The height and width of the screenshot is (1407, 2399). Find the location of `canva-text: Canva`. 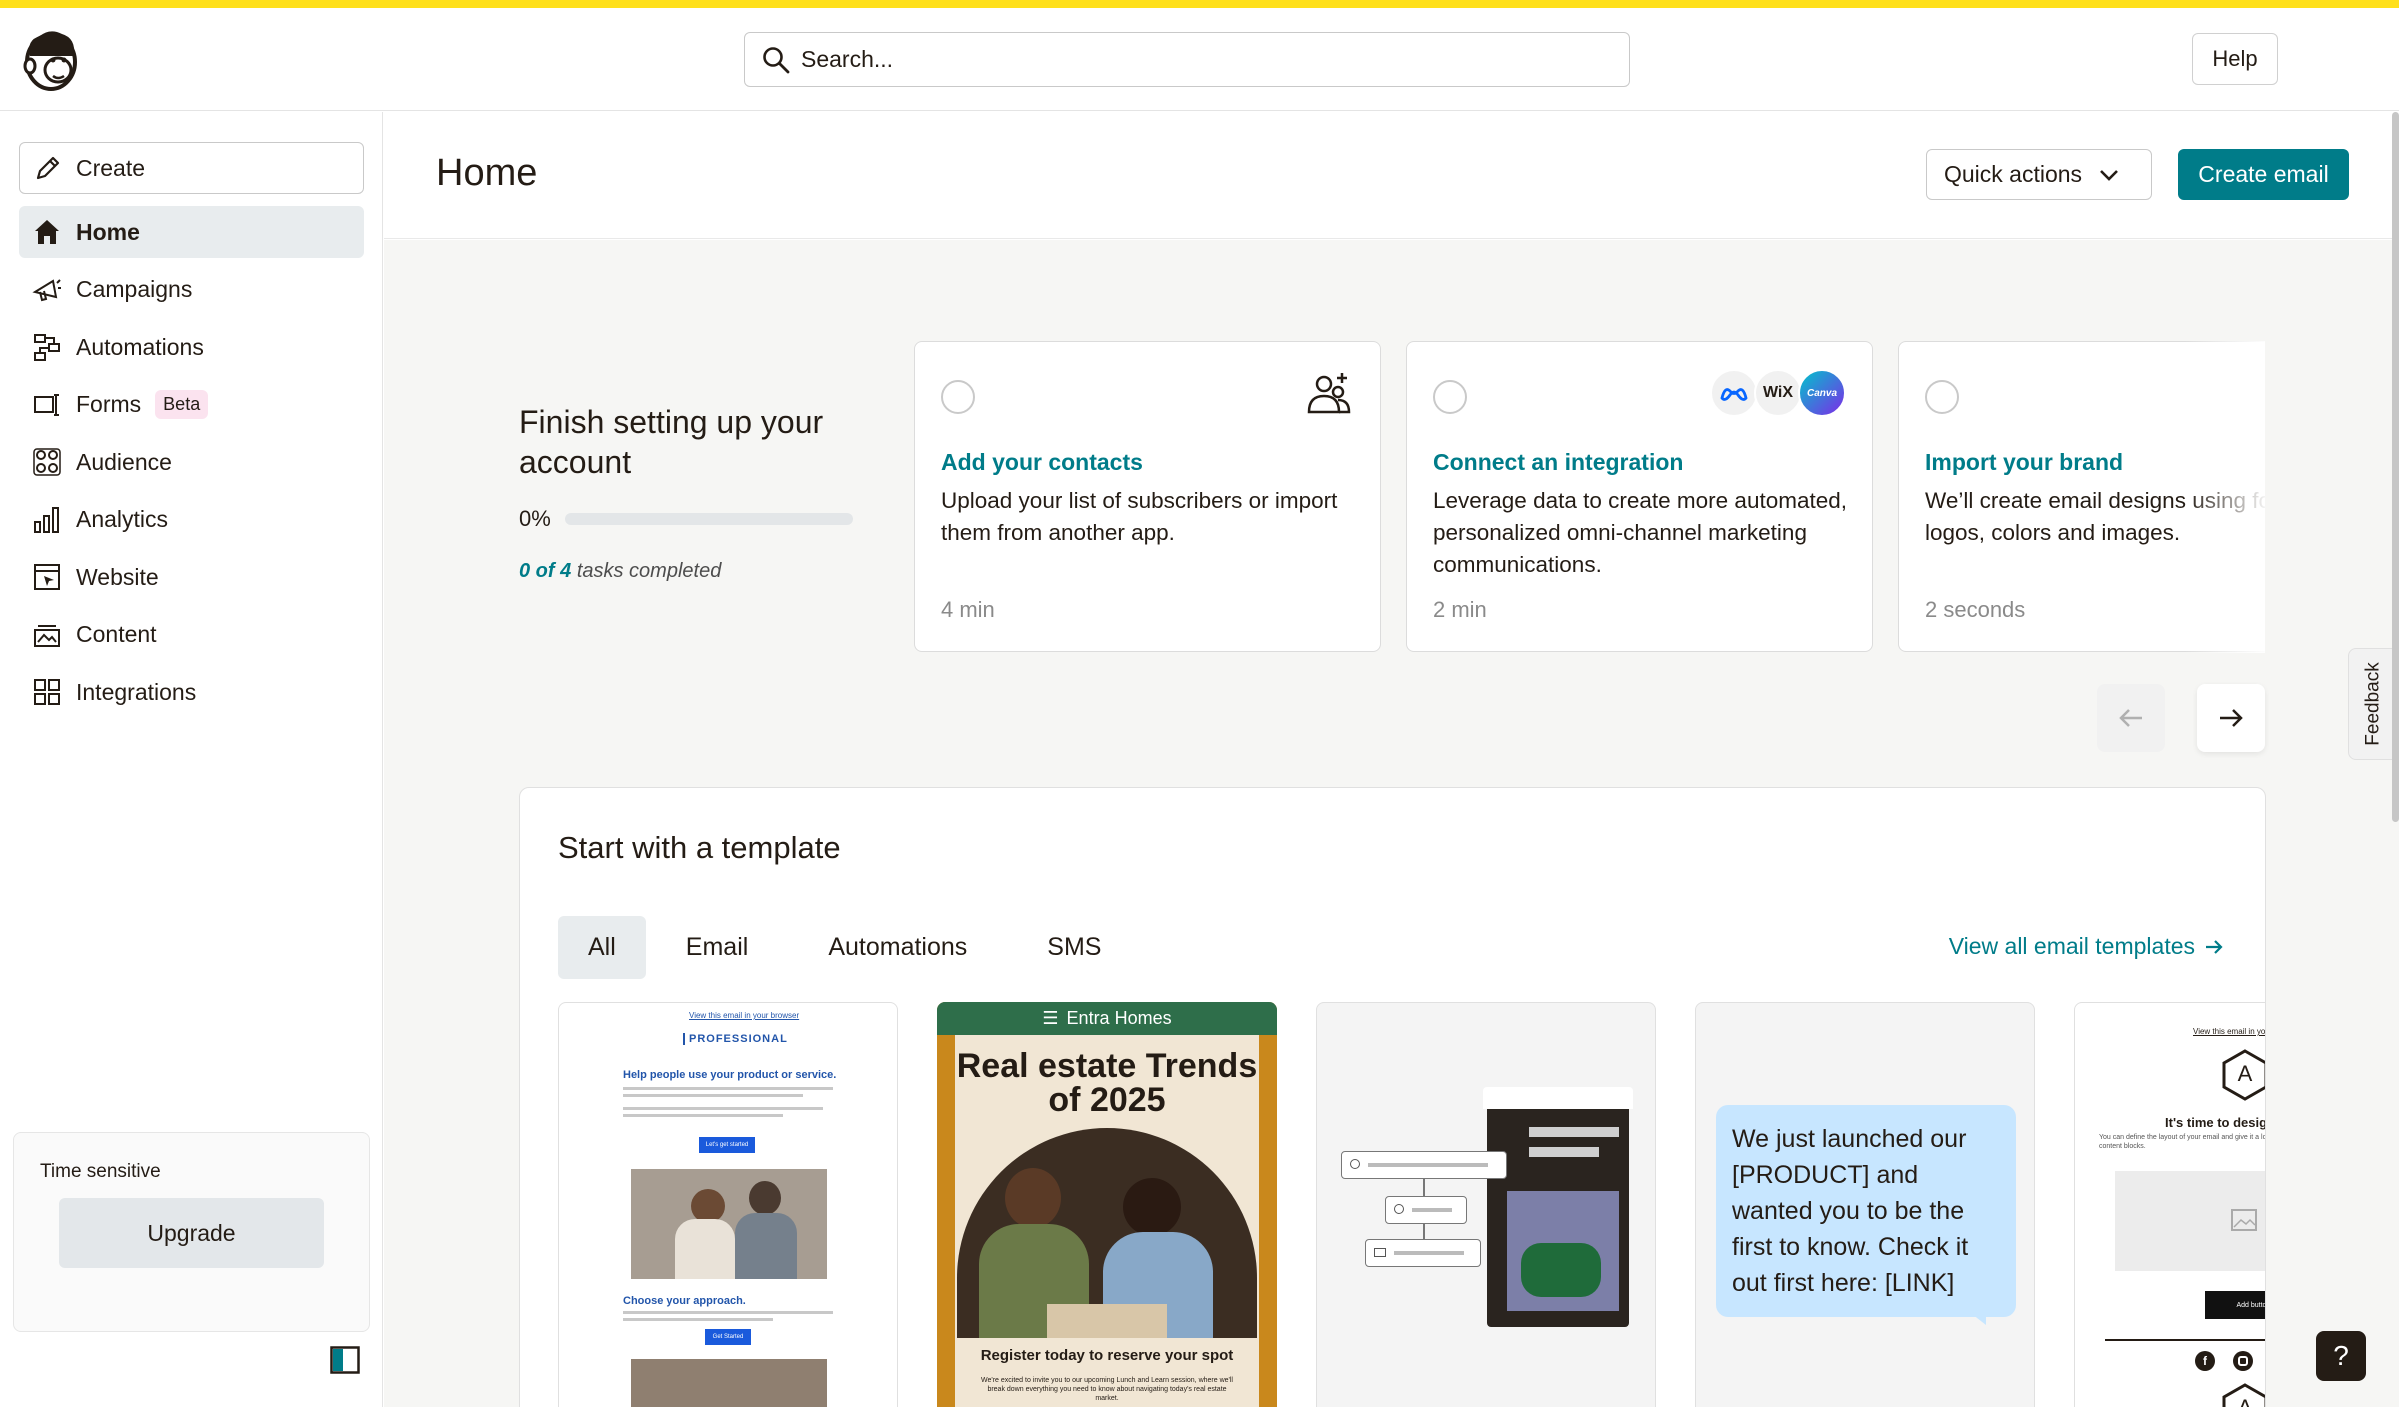

canva-text: Canva is located at coordinates (1821, 393).